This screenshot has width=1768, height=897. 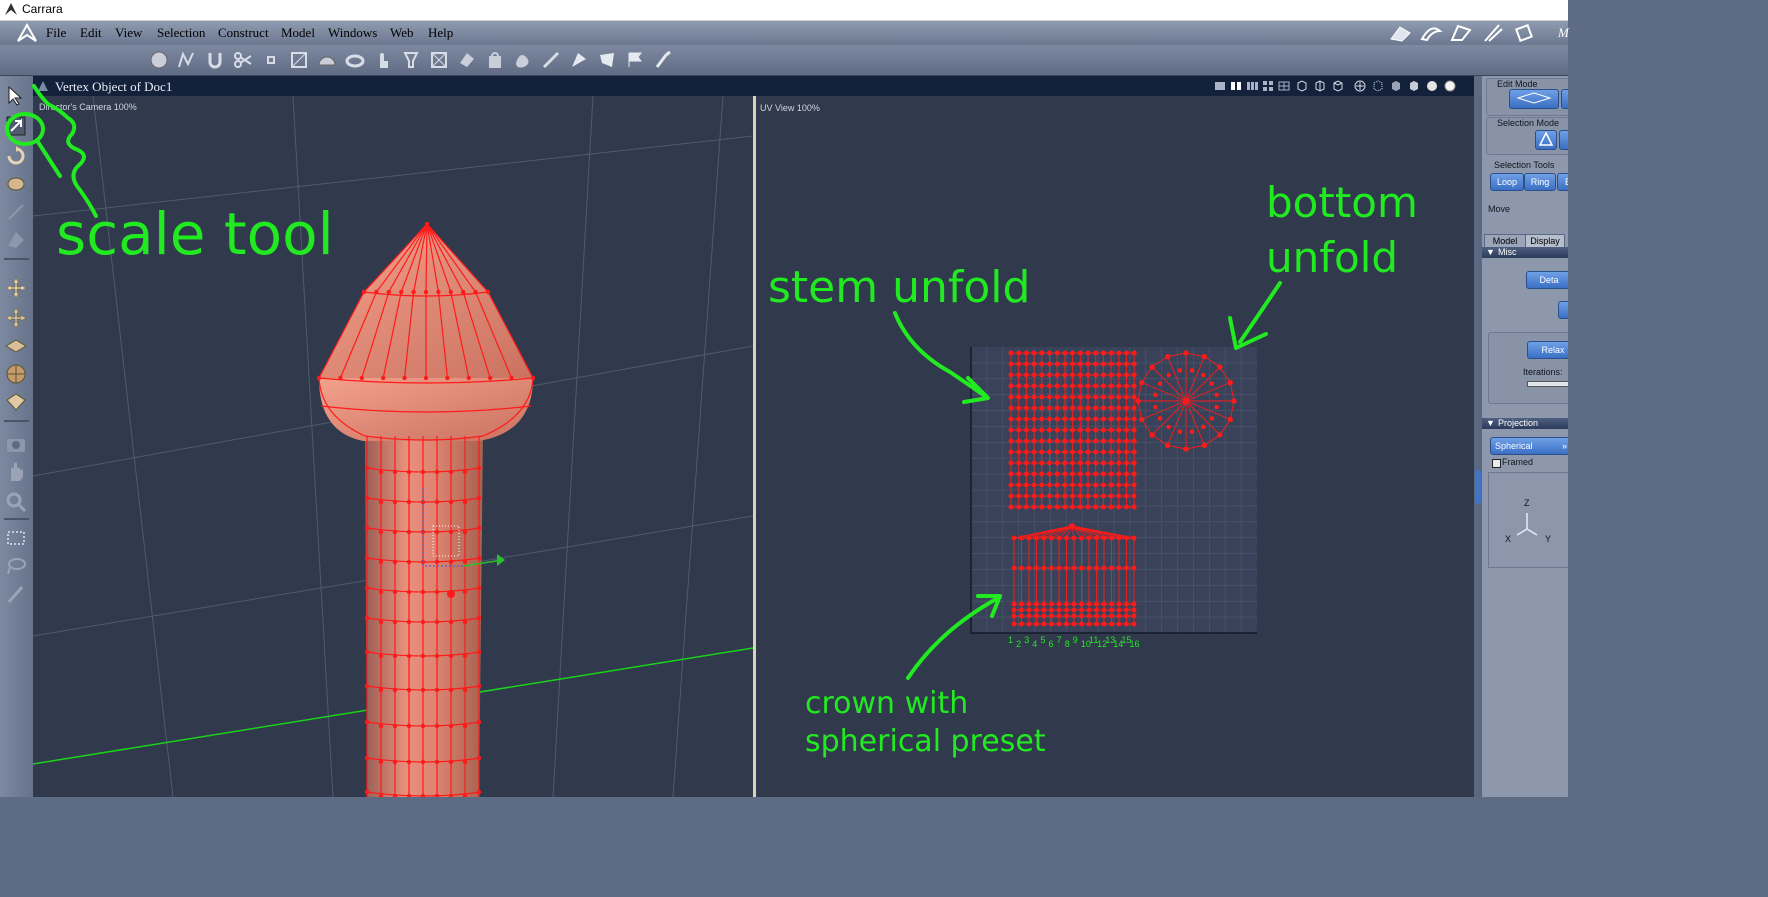 What do you see at coordinates (355, 60) in the screenshot?
I see `torus-icon` at bounding box center [355, 60].